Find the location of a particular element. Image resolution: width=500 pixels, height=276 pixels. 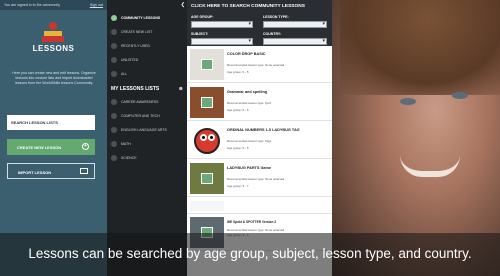

ladybug-icon is located at coordinates (207, 141).